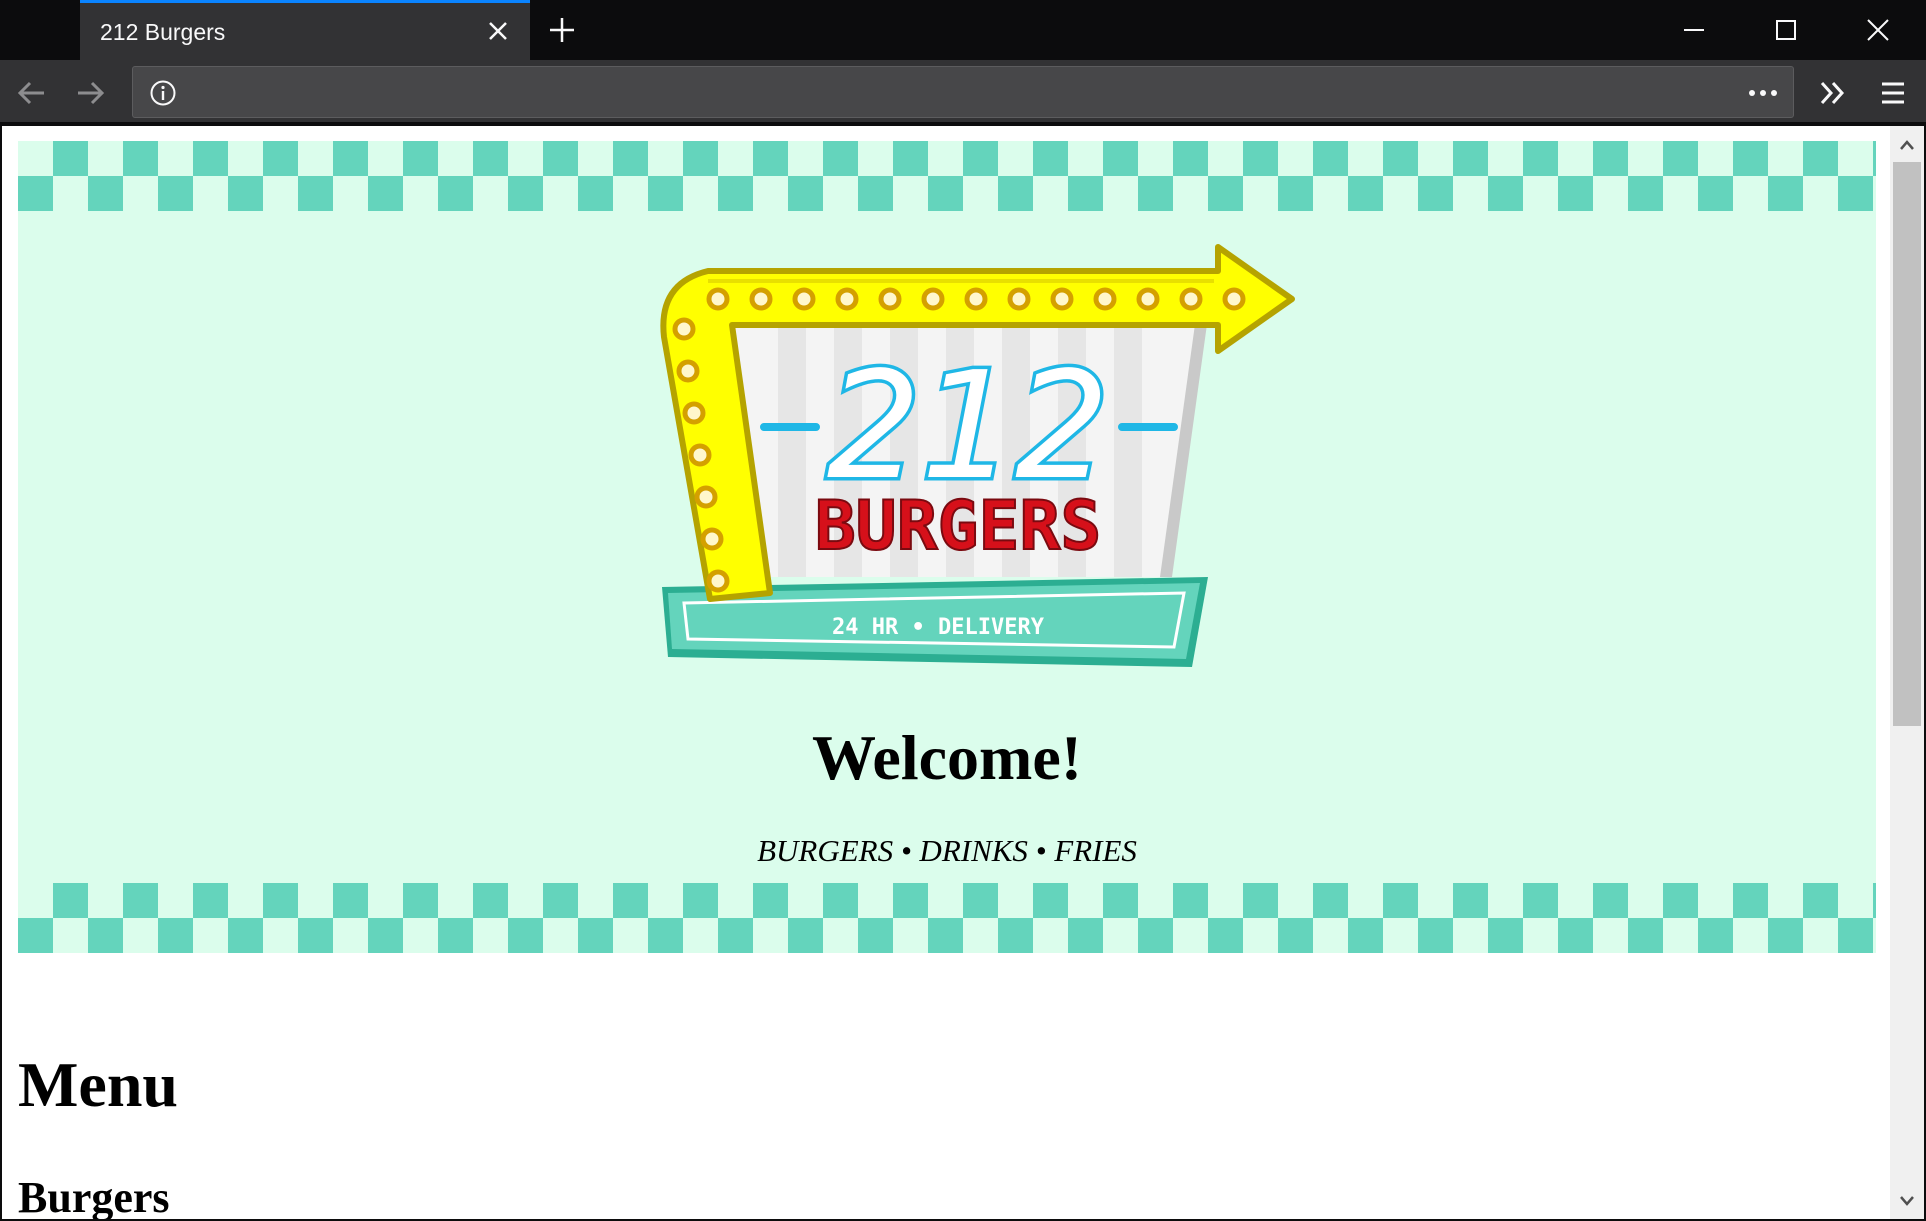  I want to click on tab-title: 212 Burgers, so click(163, 32).